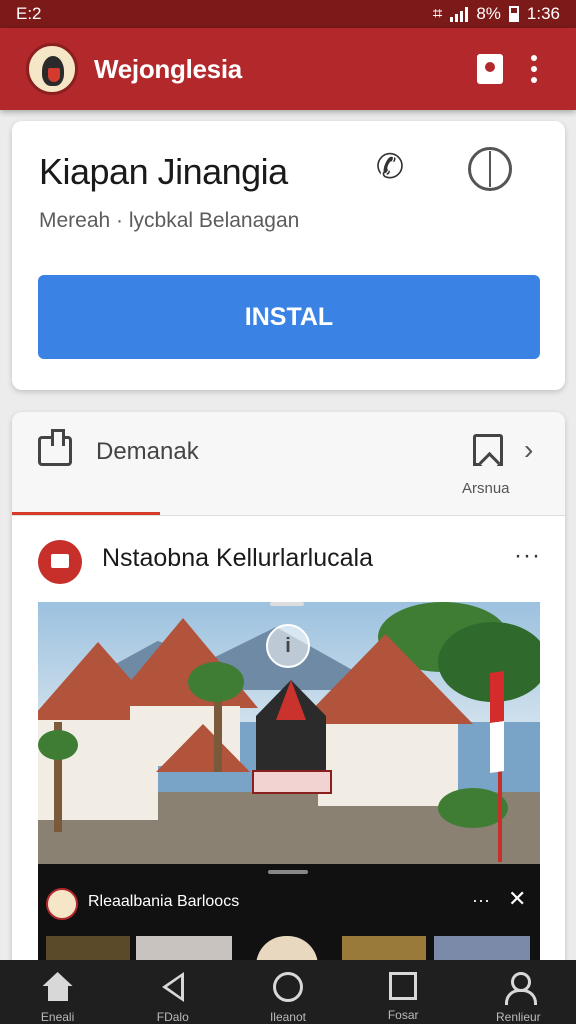 The image size is (576, 1024). I want to click on install-button: INSTAL, so click(289, 317).